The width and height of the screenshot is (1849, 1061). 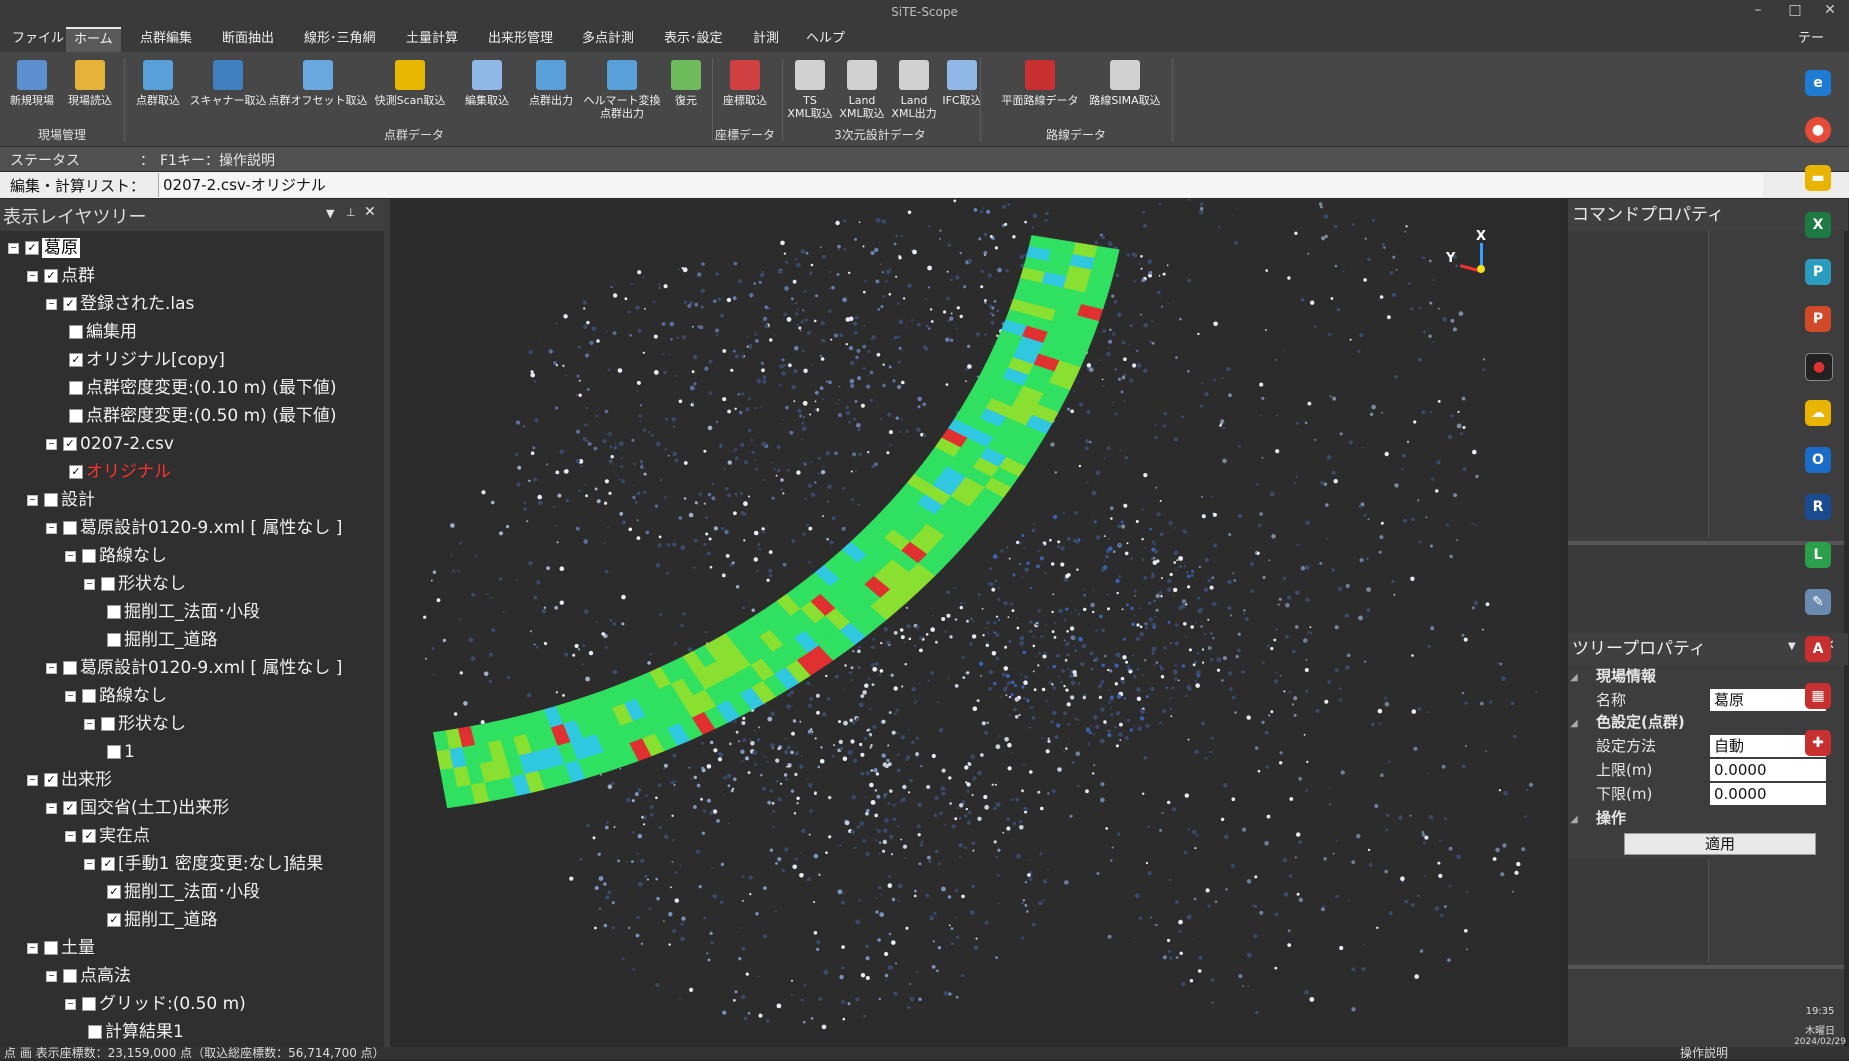 What do you see at coordinates (1818, 507) in the screenshot?
I see `r-app-icon: R` at bounding box center [1818, 507].